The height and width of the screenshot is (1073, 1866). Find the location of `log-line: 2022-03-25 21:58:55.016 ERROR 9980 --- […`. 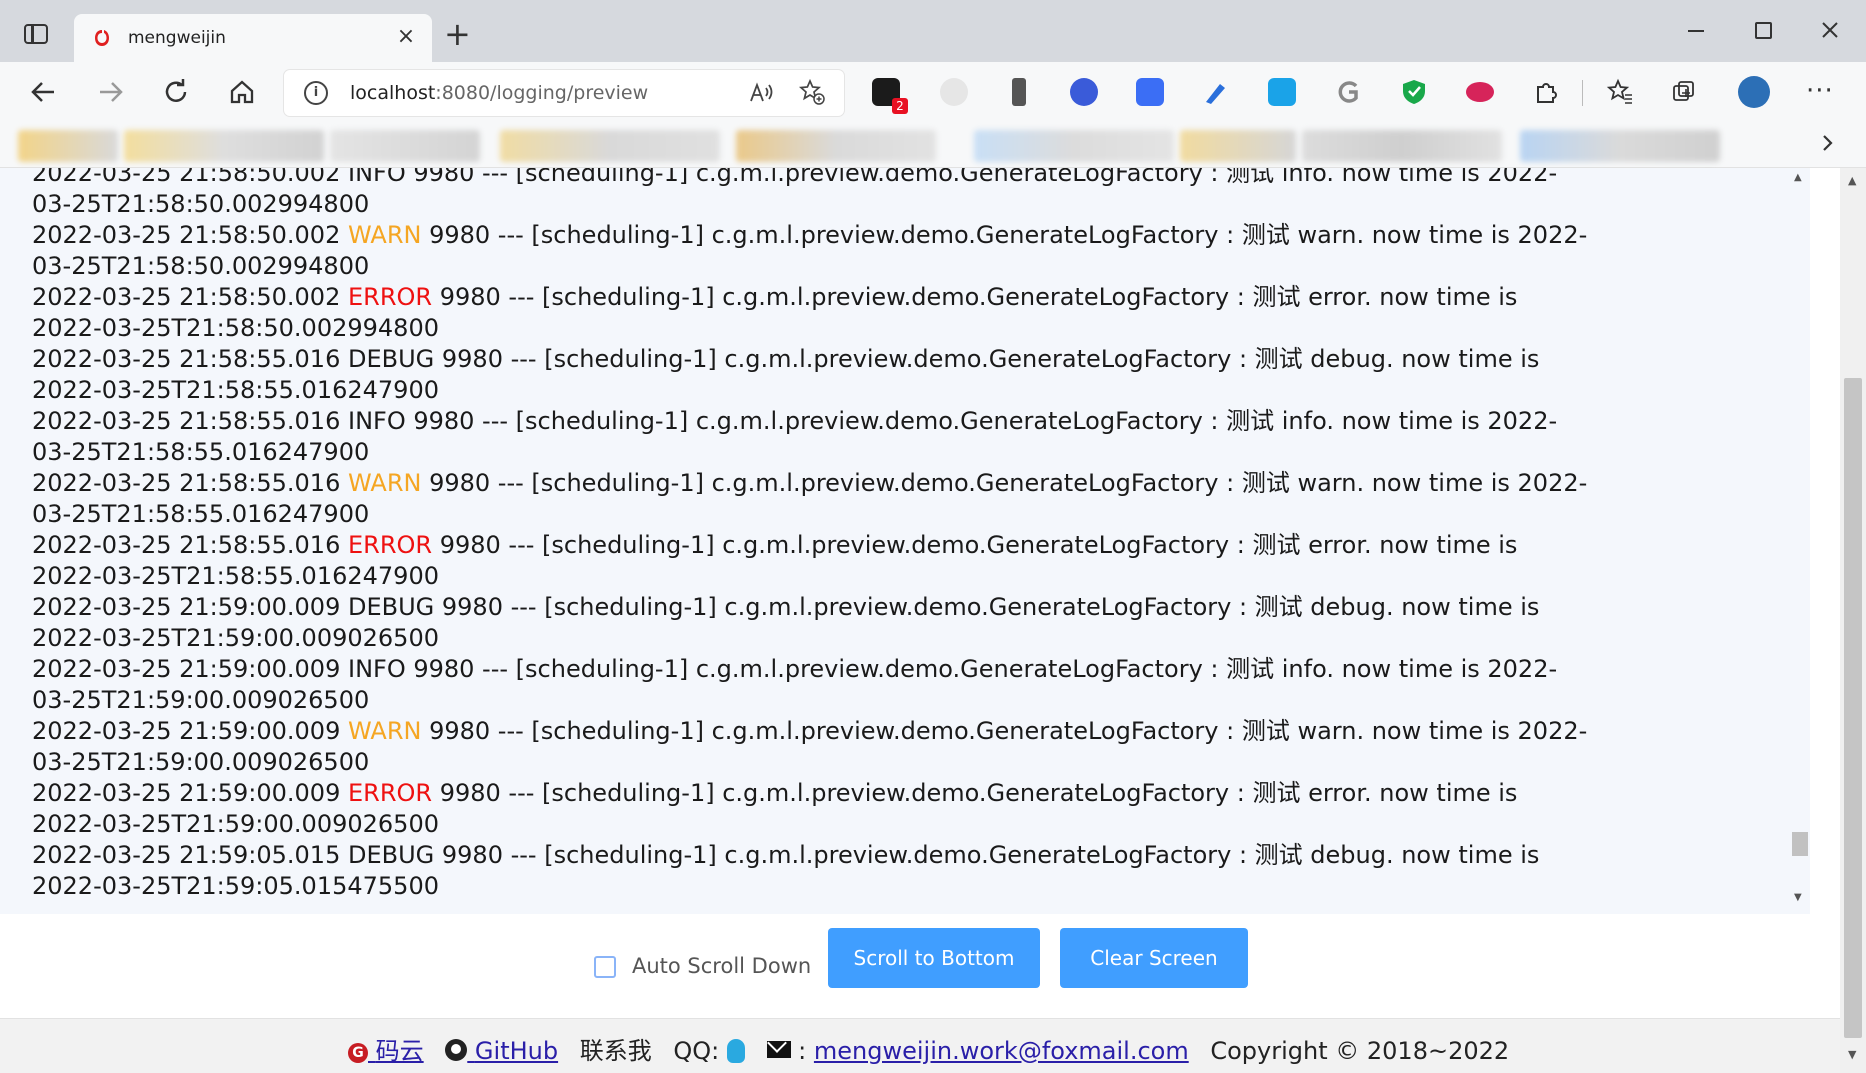

log-line: 2022-03-25 21:58:55.016 ERROR 9980 --- [… is located at coordinates (812, 561).